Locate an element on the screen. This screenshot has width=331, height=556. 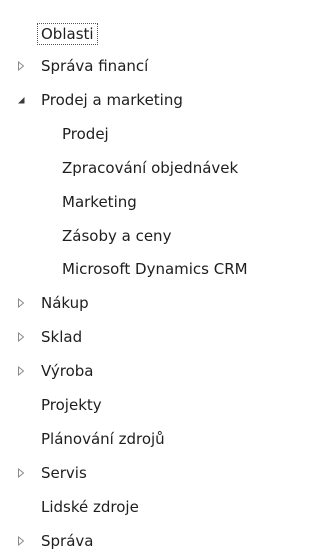
tree-item-label: Servis is located at coordinates (64, 473).